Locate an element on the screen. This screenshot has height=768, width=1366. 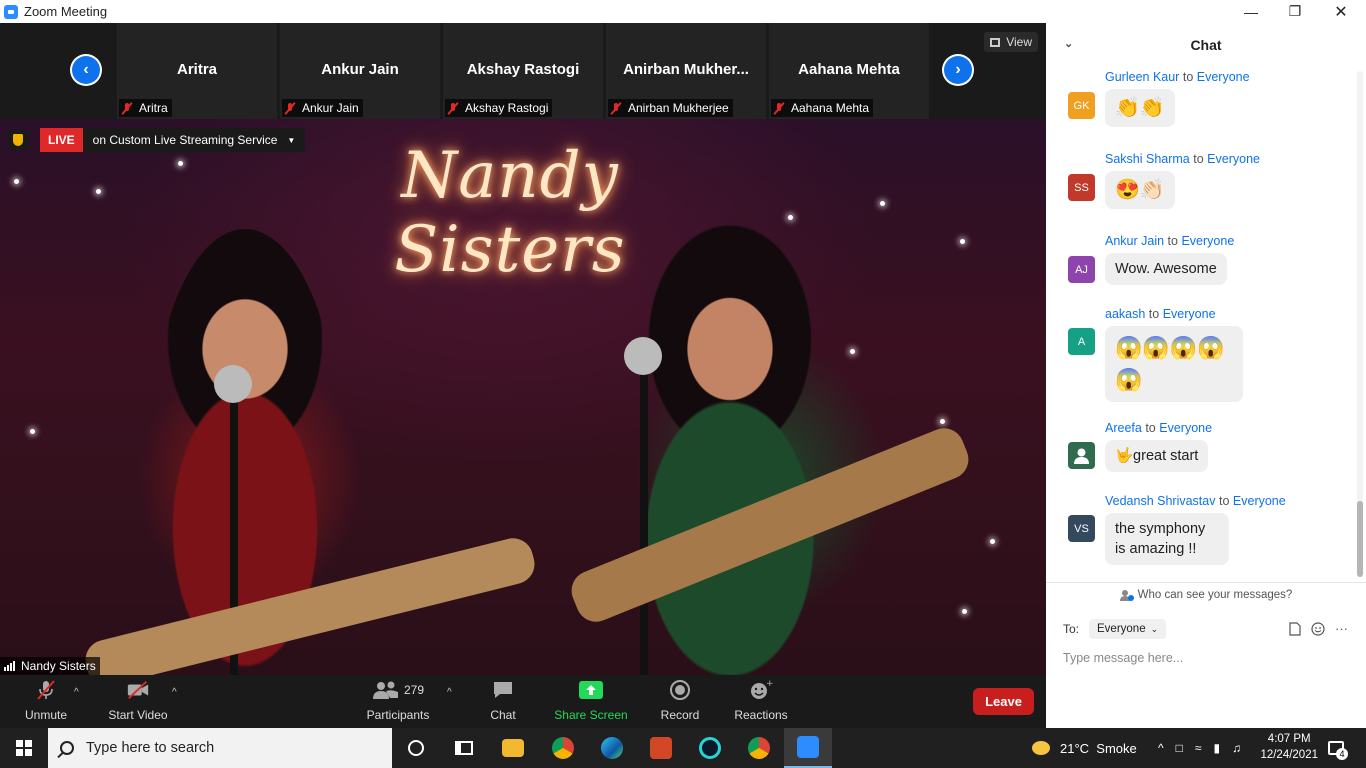
weather-text: 21°C Smoke is located at coordinates (1098, 748).